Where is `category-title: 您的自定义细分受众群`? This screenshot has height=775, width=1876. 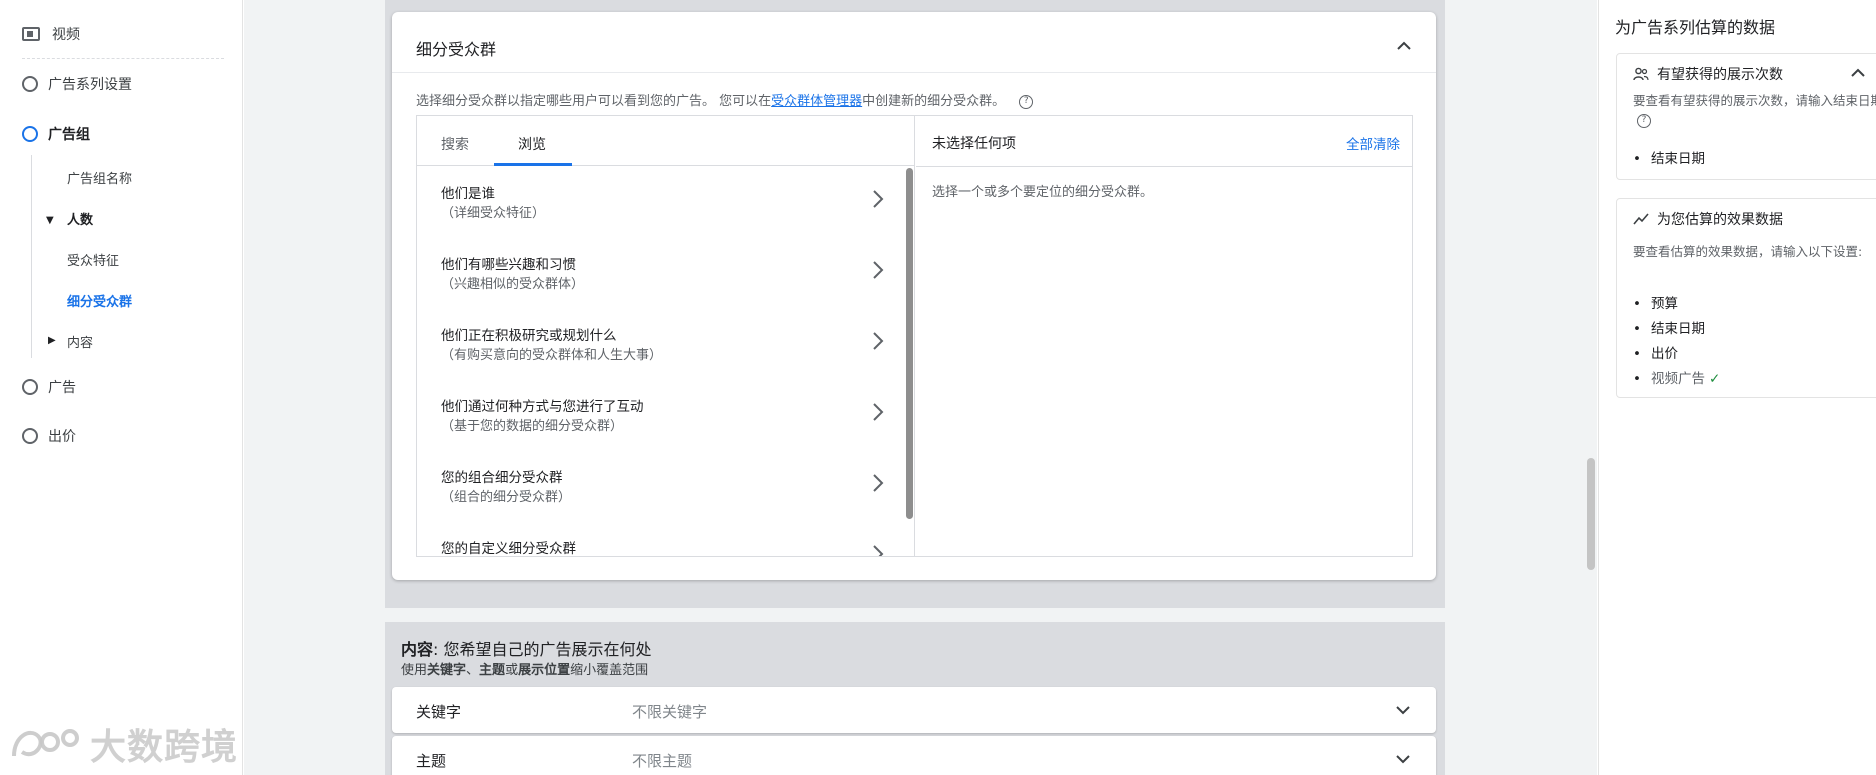 category-title: 您的自定义细分受众群 is located at coordinates (508, 548).